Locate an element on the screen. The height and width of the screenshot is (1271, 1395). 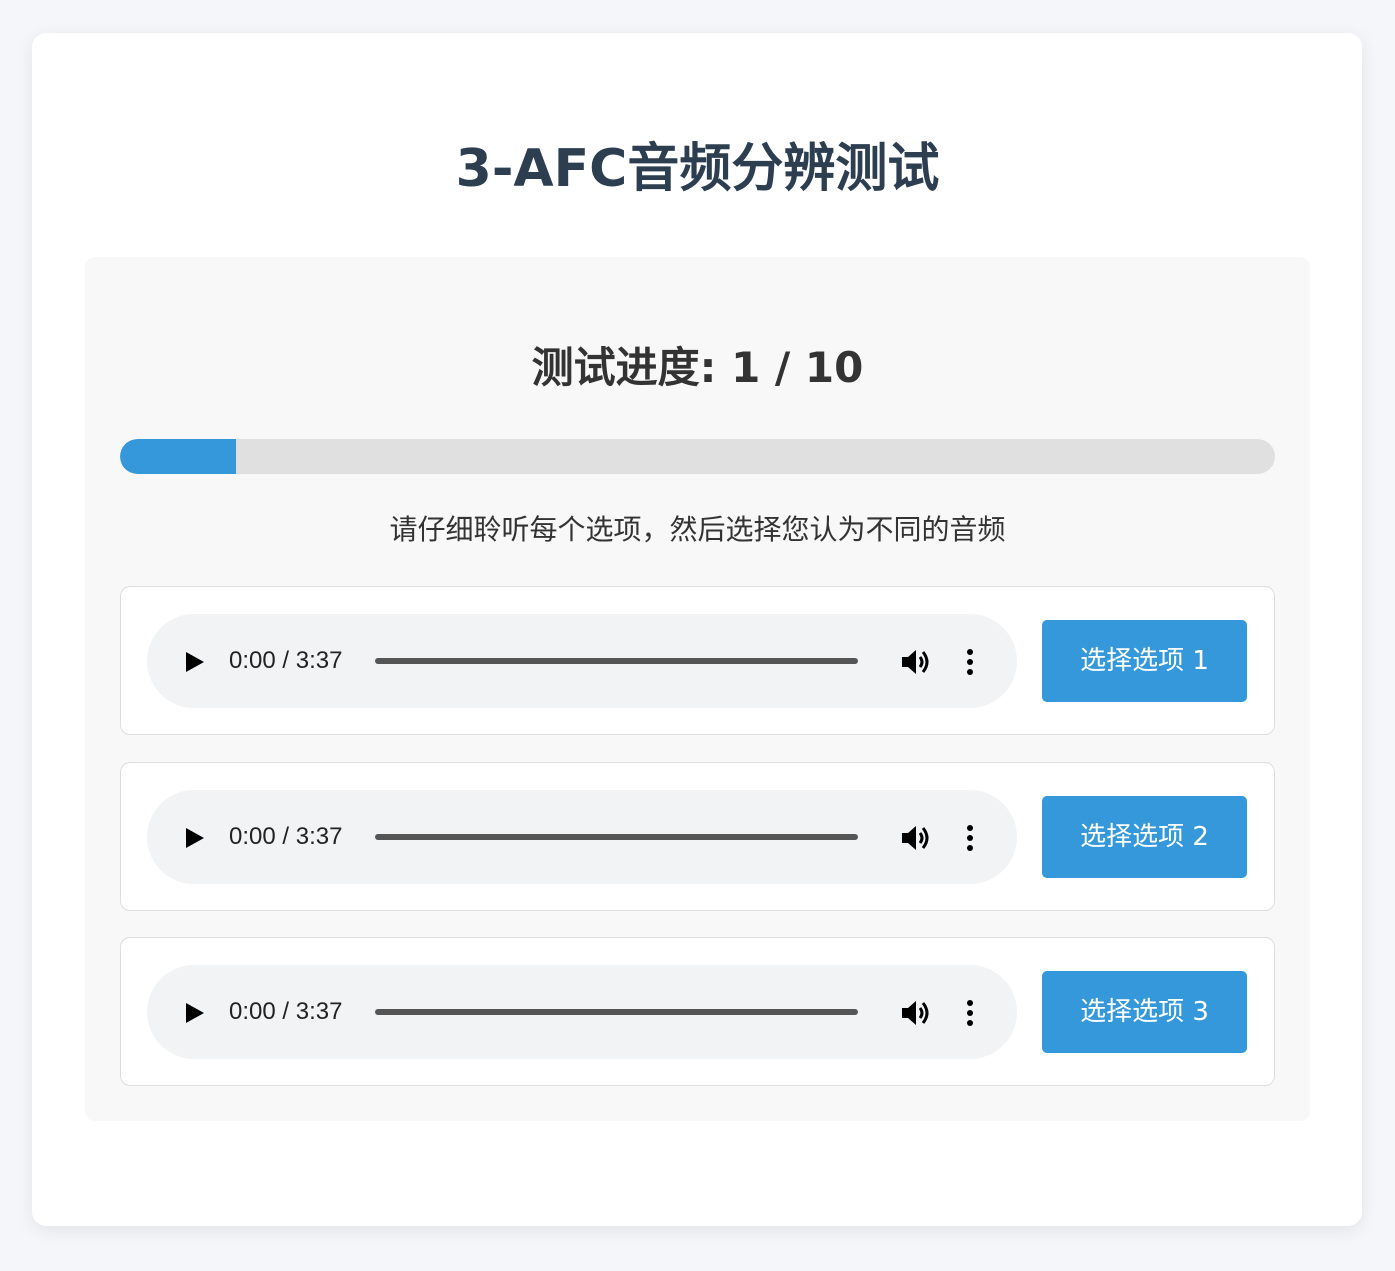
select-option-3-button: 选择选项 3 is located at coordinates (1144, 1012).